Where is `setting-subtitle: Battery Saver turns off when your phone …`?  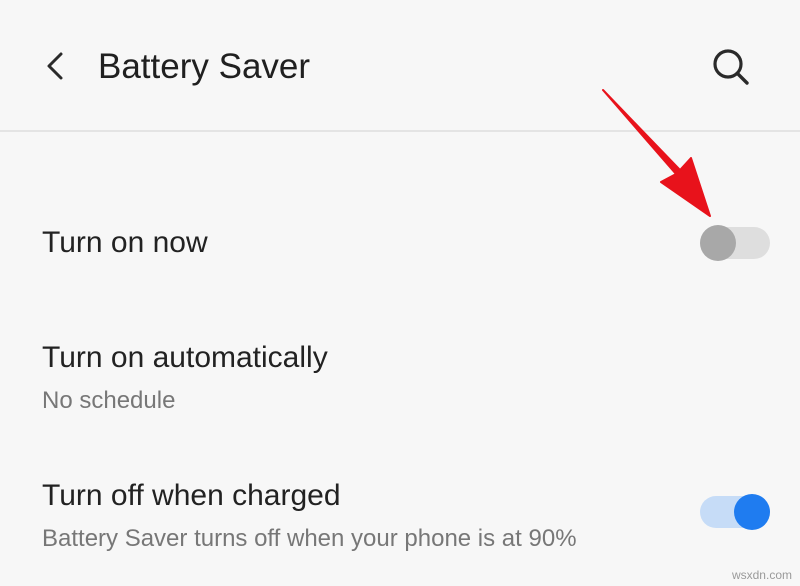
setting-subtitle: Battery Saver turns off when your phone … is located at coordinates (309, 538).